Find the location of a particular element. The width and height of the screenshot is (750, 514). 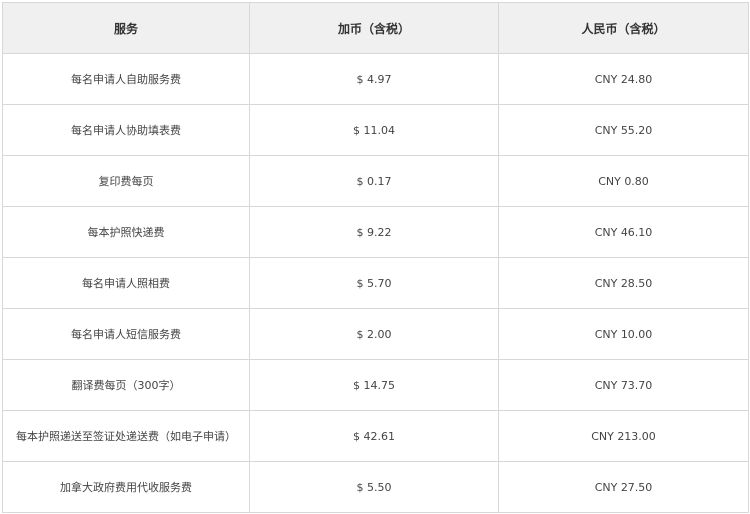

table-row: 复印费每页 $ 0.17 CNY 0.80 is located at coordinates (375, 181).